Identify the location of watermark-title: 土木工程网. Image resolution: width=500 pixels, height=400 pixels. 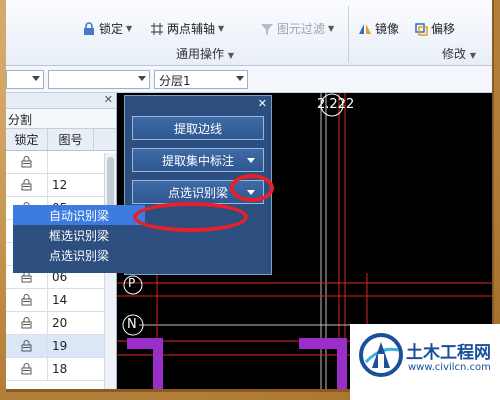
(448, 353).